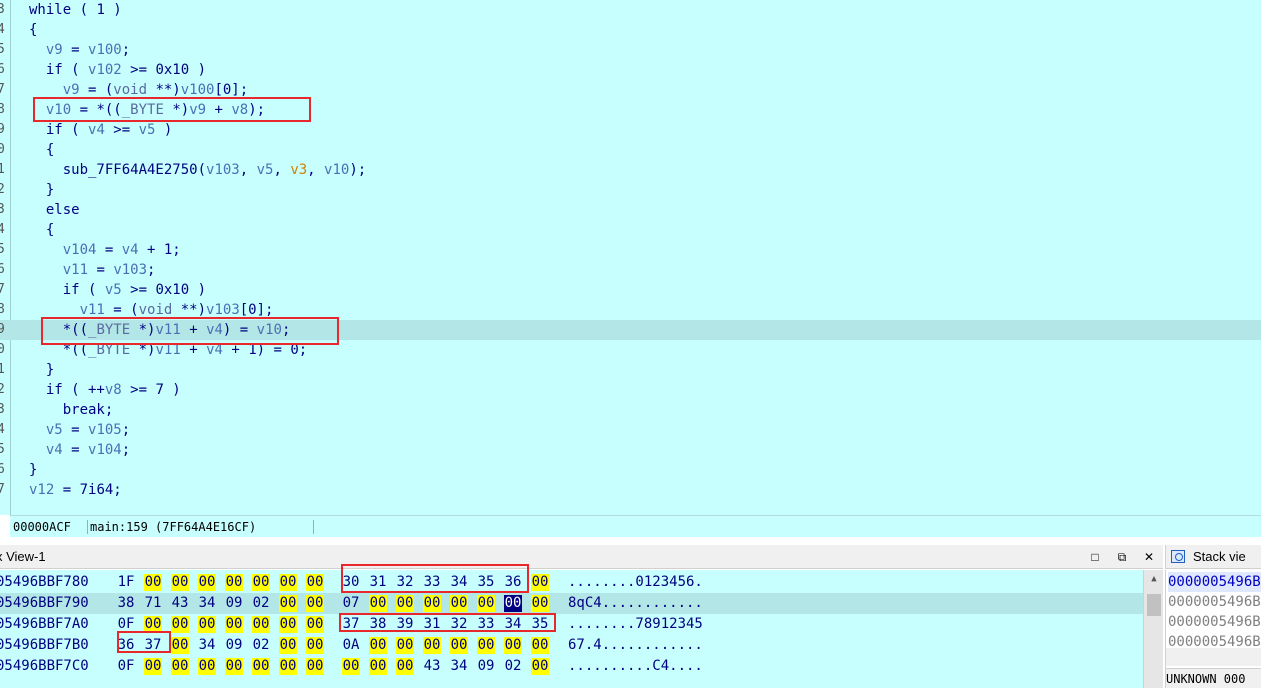 Image resolution: width=1261 pixels, height=688 pixels. I want to click on code-line: 6 v11 = v103;, so click(630, 270).